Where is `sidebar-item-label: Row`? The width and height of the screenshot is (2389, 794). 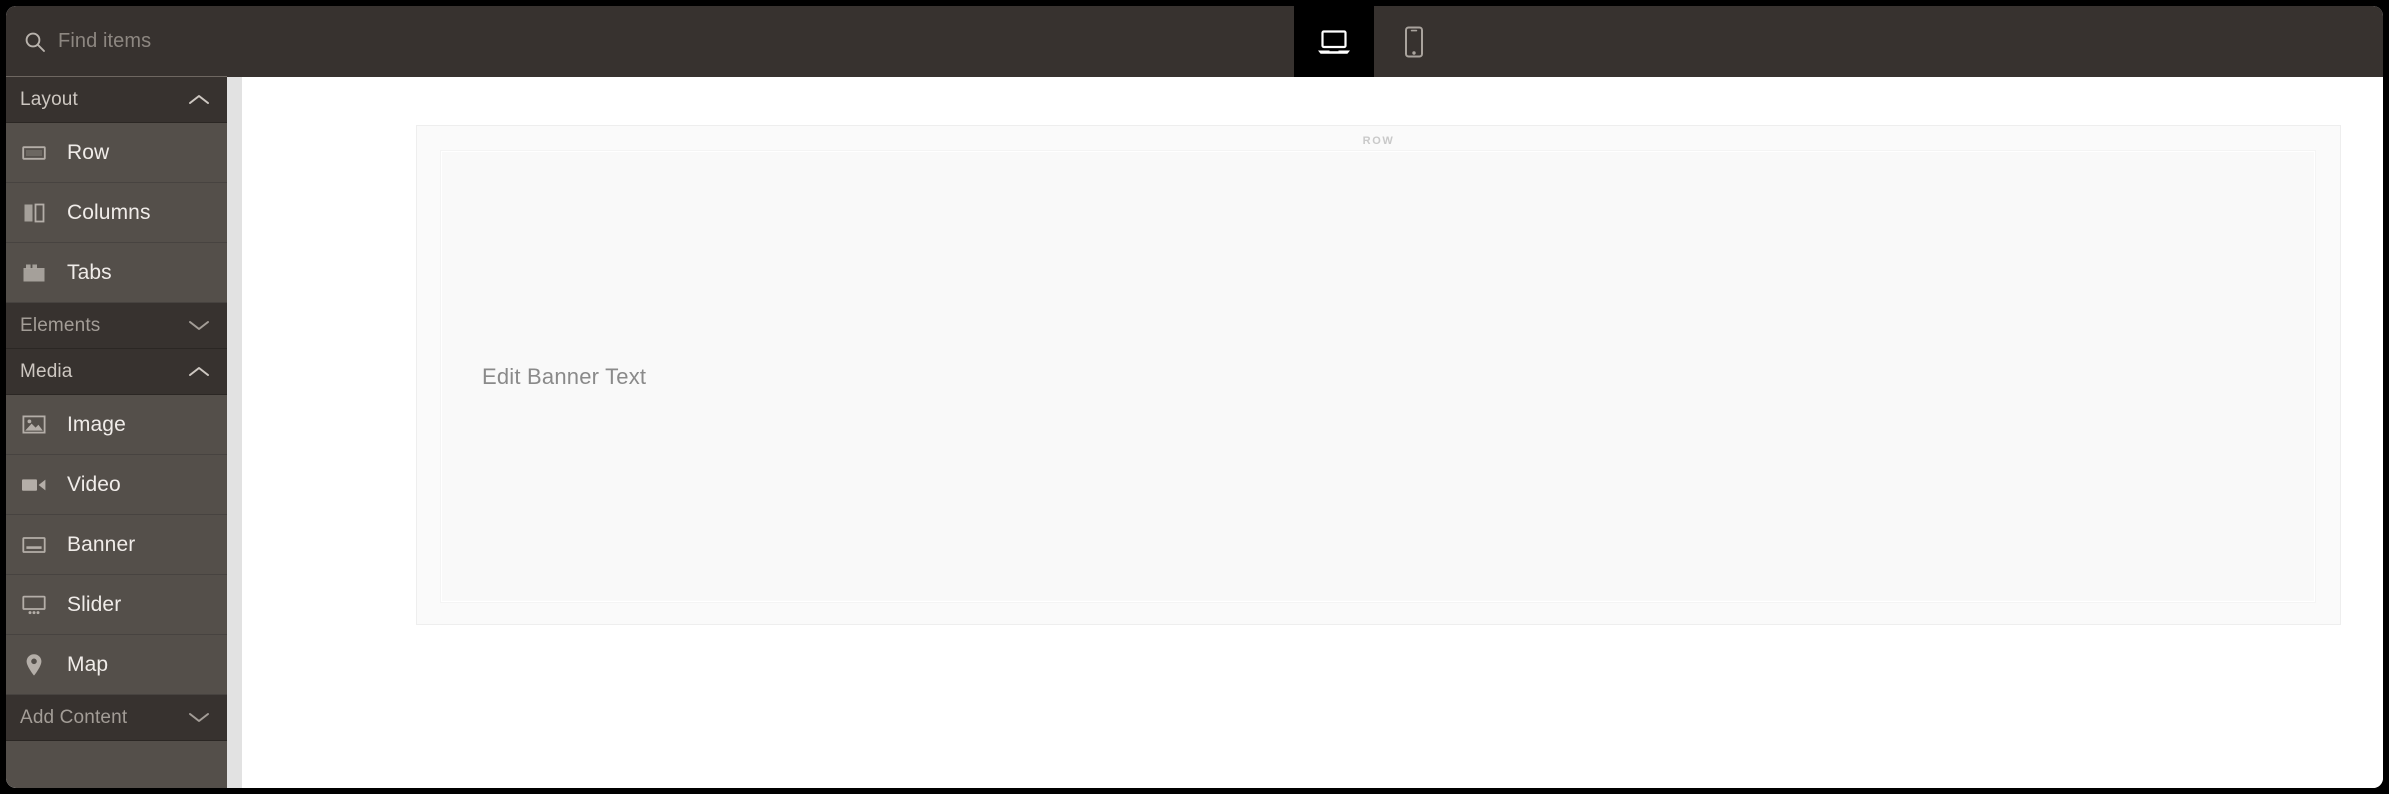
sidebar-item-label: Row is located at coordinates (88, 152).